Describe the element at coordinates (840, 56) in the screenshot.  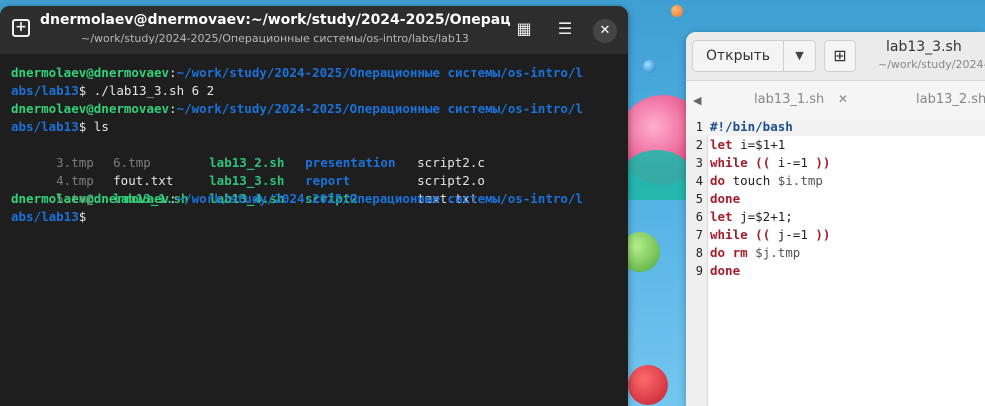
I see `new-document-icon: ⊞` at that location.